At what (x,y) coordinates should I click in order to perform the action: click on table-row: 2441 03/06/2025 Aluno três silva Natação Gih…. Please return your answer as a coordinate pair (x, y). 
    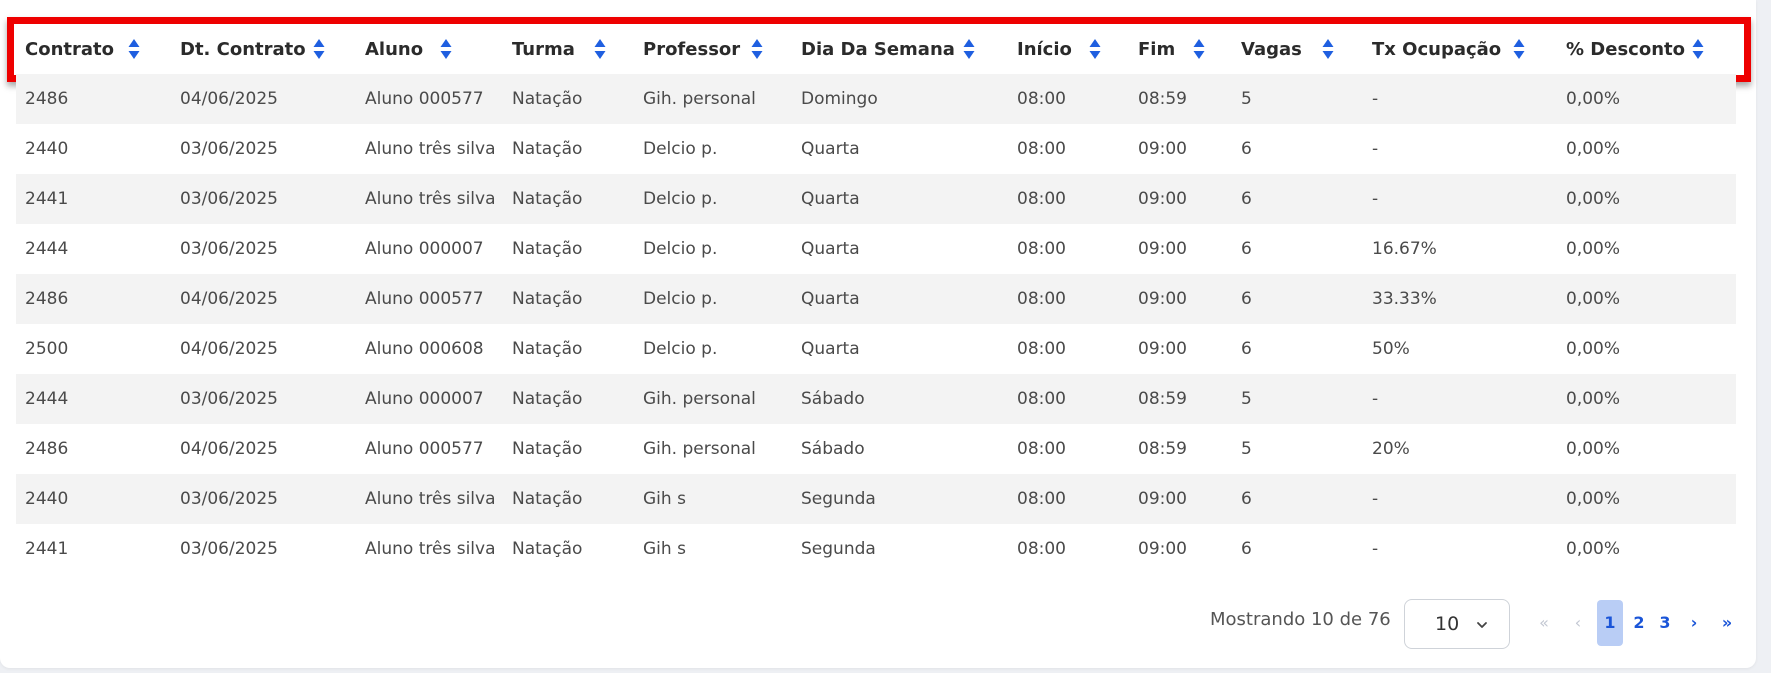
    Looking at the image, I should click on (876, 549).